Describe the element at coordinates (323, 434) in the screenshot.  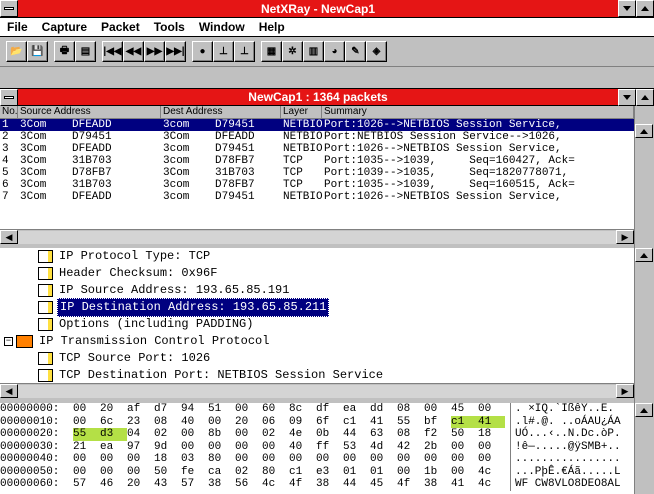
I see `hex-byte: 0b` at that location.